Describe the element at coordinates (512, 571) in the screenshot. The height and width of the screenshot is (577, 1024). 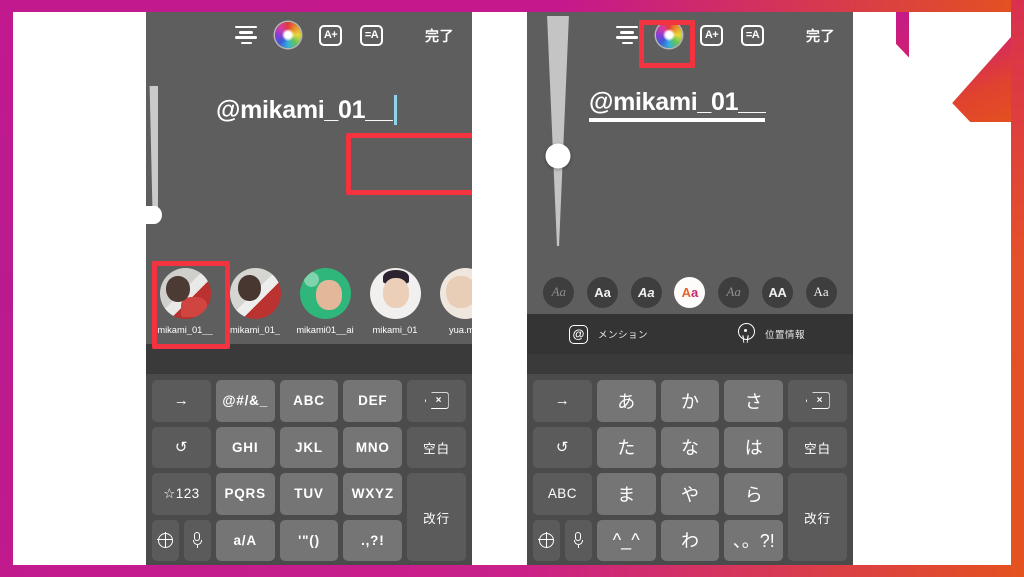
I see `frame-border-bottom` at that location.